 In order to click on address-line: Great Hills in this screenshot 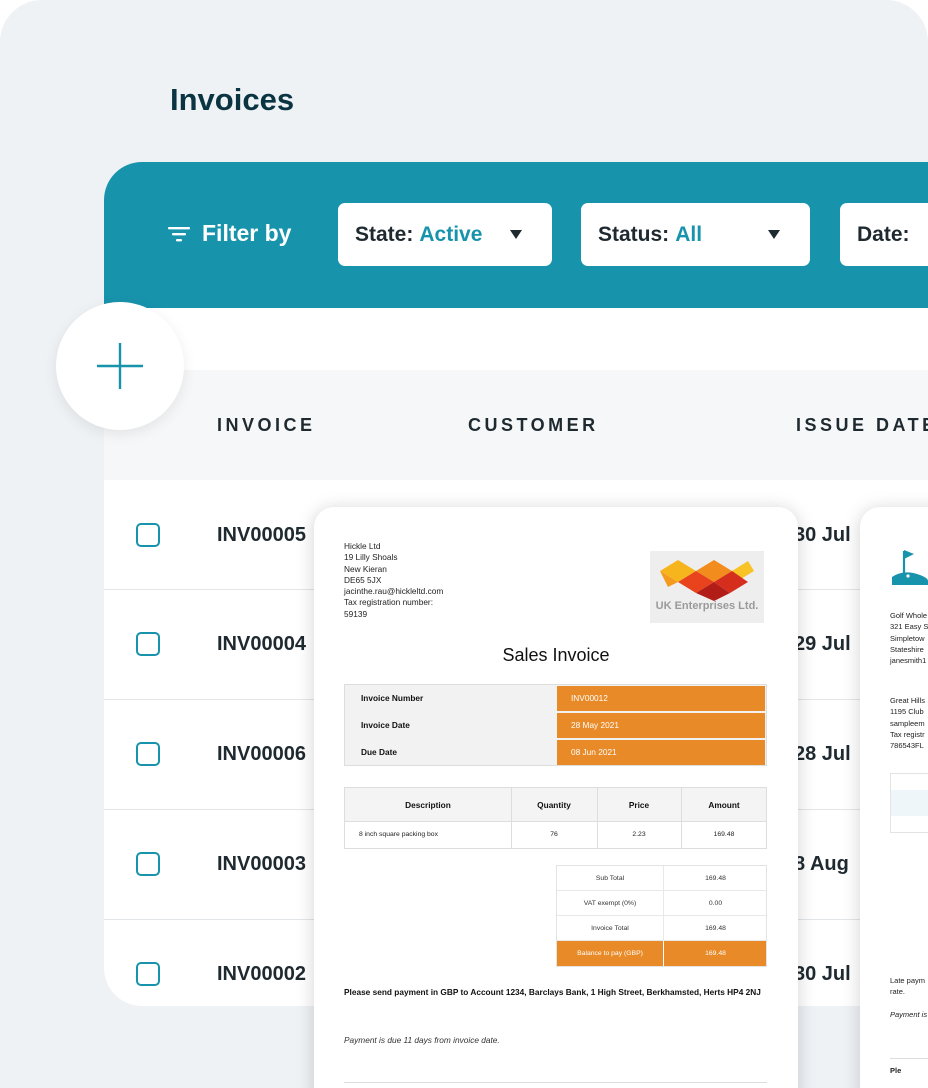, I will do `click(908, 700)`.